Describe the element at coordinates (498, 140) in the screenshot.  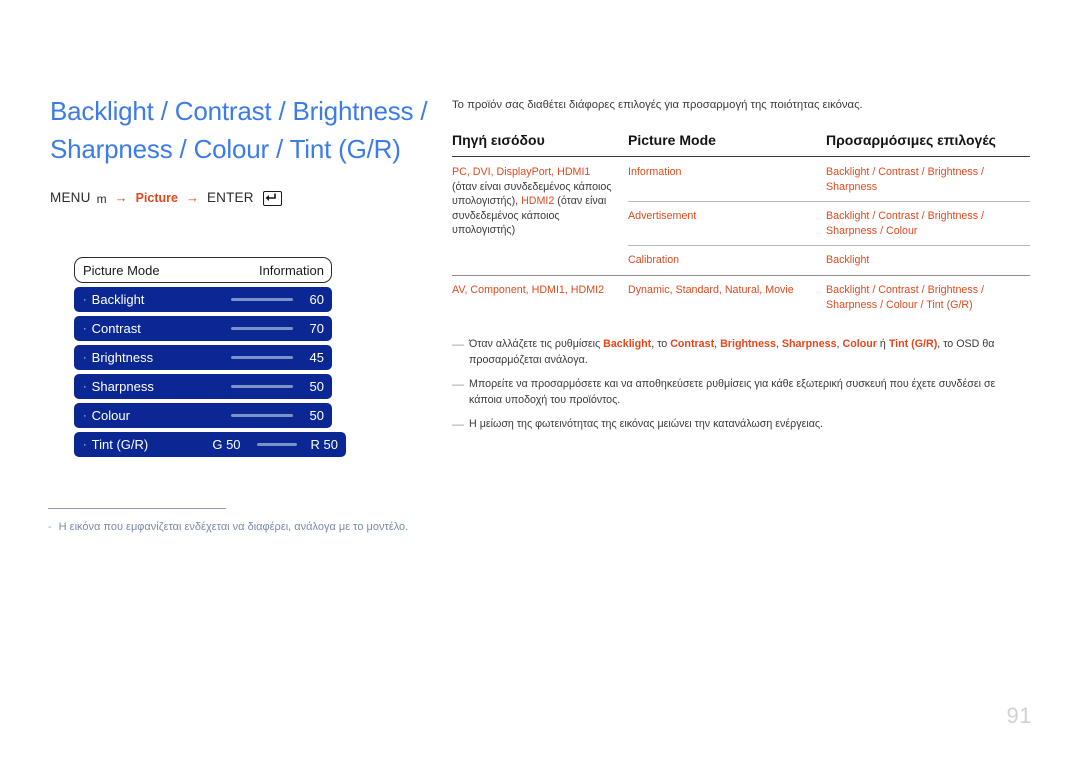
I see `column-header-source: Πηγή εισόδου` at that location.